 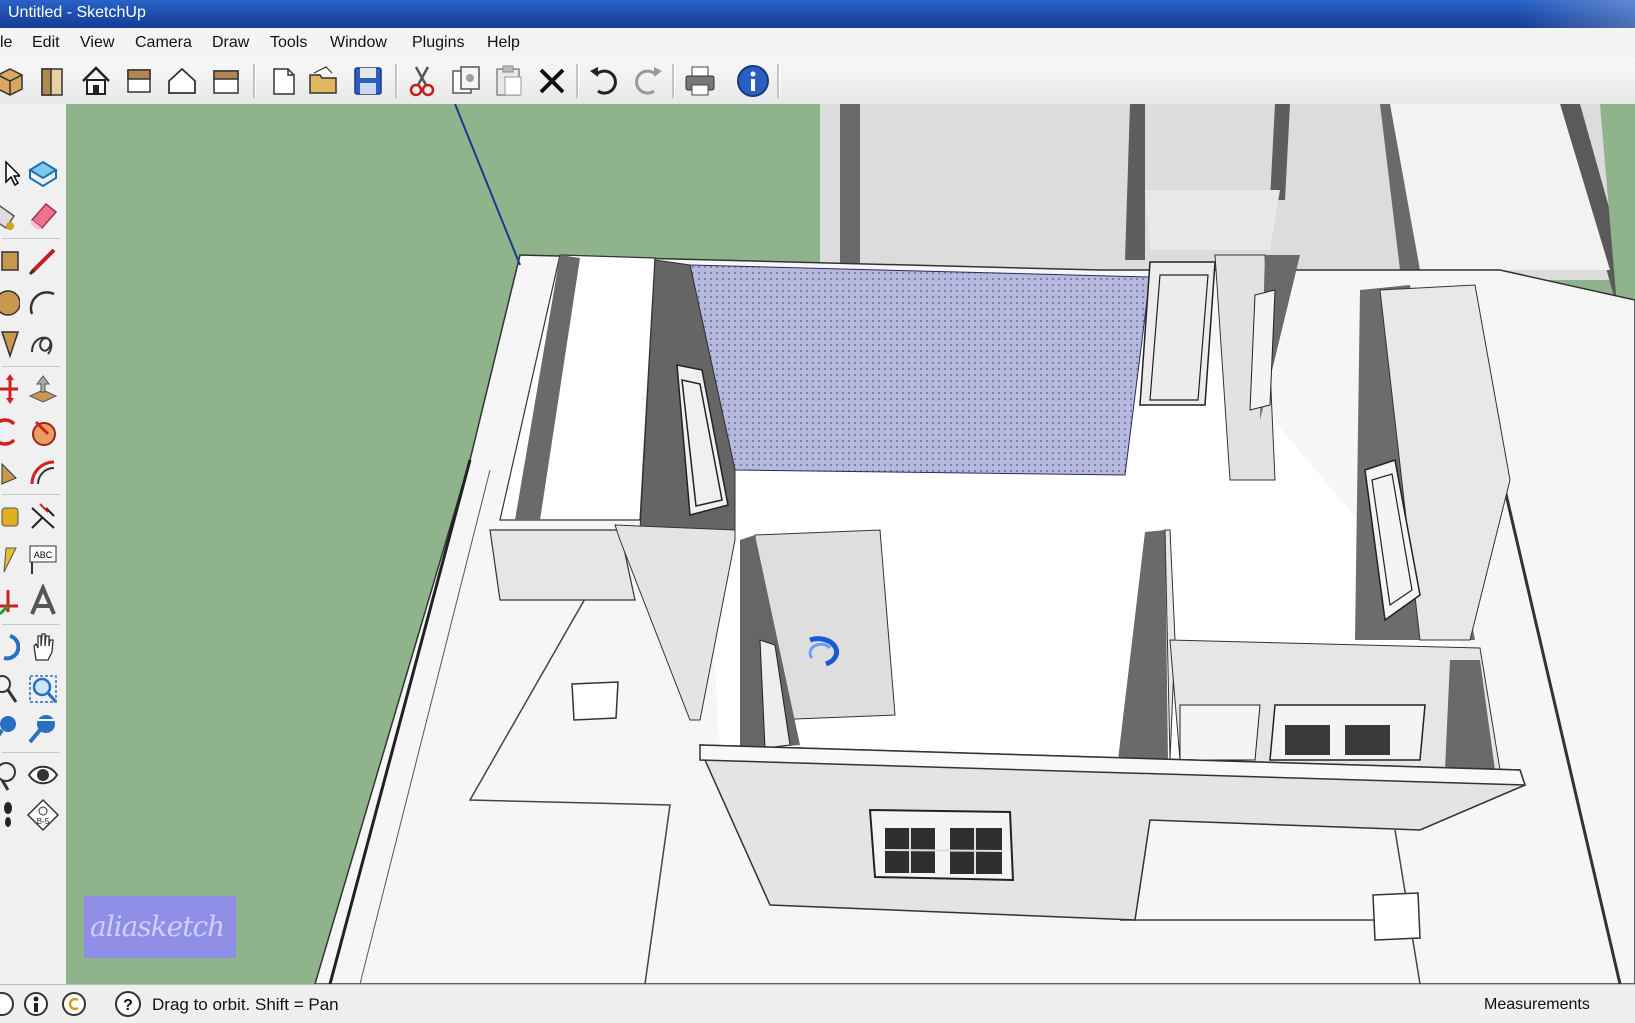 I want to click on circle-icon, so click(x=10, y=303).